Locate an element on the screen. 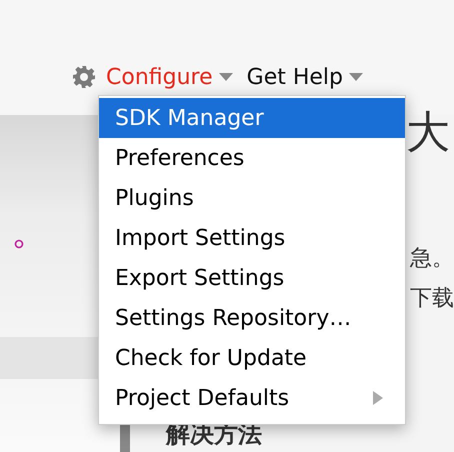 Image resolution: width=454 pixels, height=452 pixels. article-text: 急。 is located at coordinates (432, 259).